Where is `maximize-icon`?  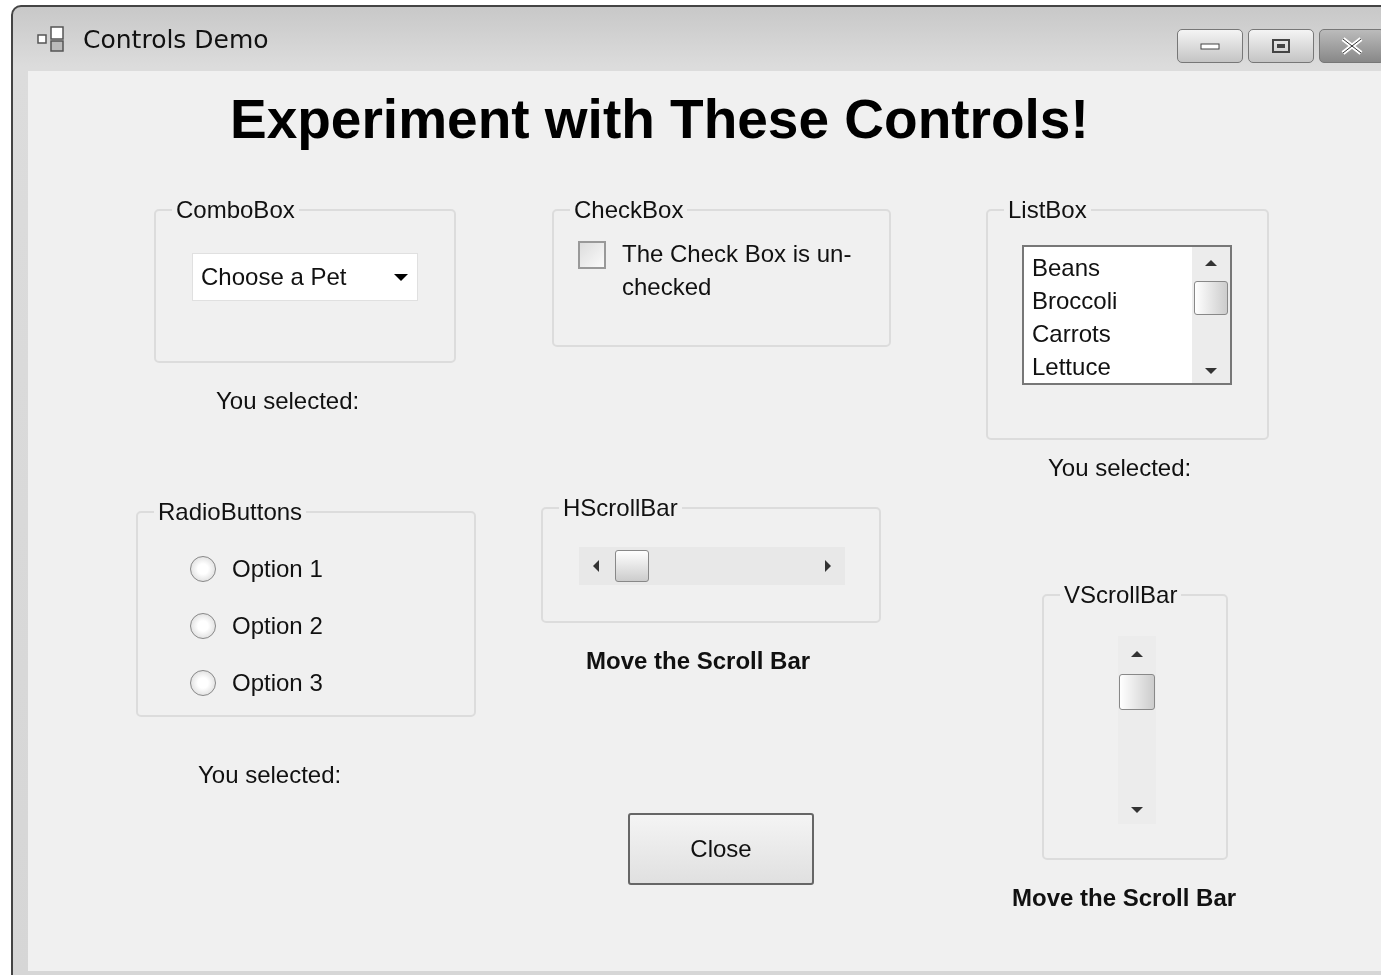 maximize-icon is located at coordinates (1281, 46).